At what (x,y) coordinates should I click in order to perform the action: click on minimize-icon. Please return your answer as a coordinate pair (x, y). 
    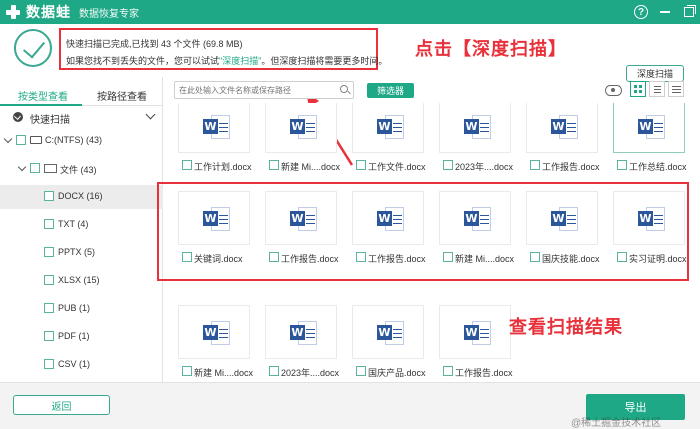
    Looking at the image, I should click on (665, 12).